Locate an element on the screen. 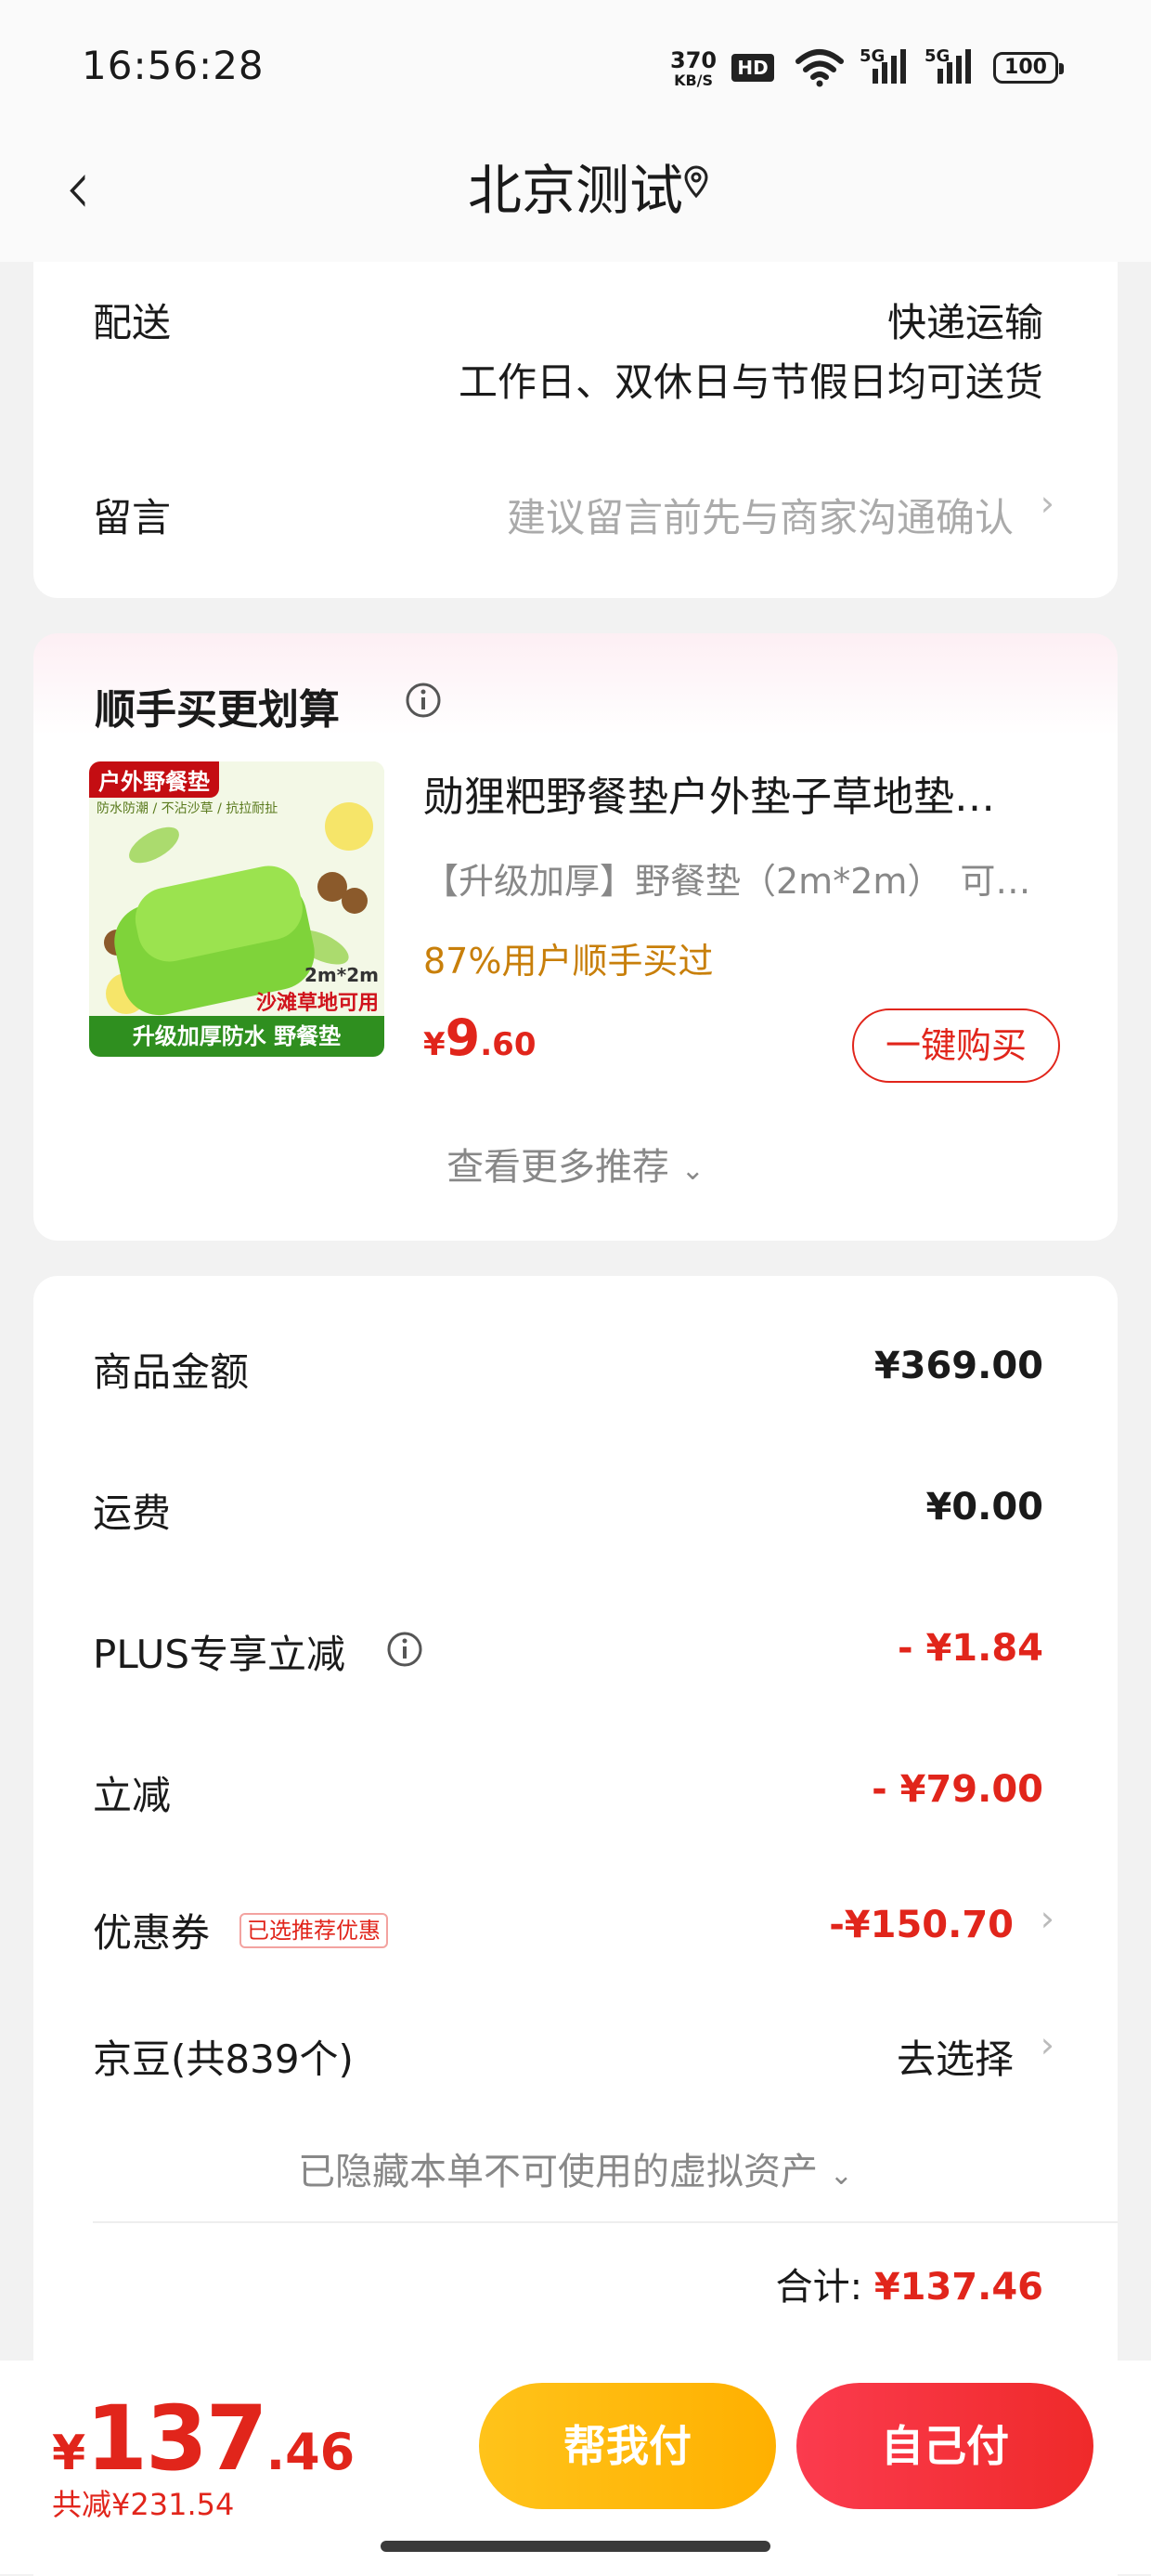 This screenshot has width=1151, height=2576. jingdou-row: 京豆(共839个) 去选择 › is located at coordinates (575, 2057).